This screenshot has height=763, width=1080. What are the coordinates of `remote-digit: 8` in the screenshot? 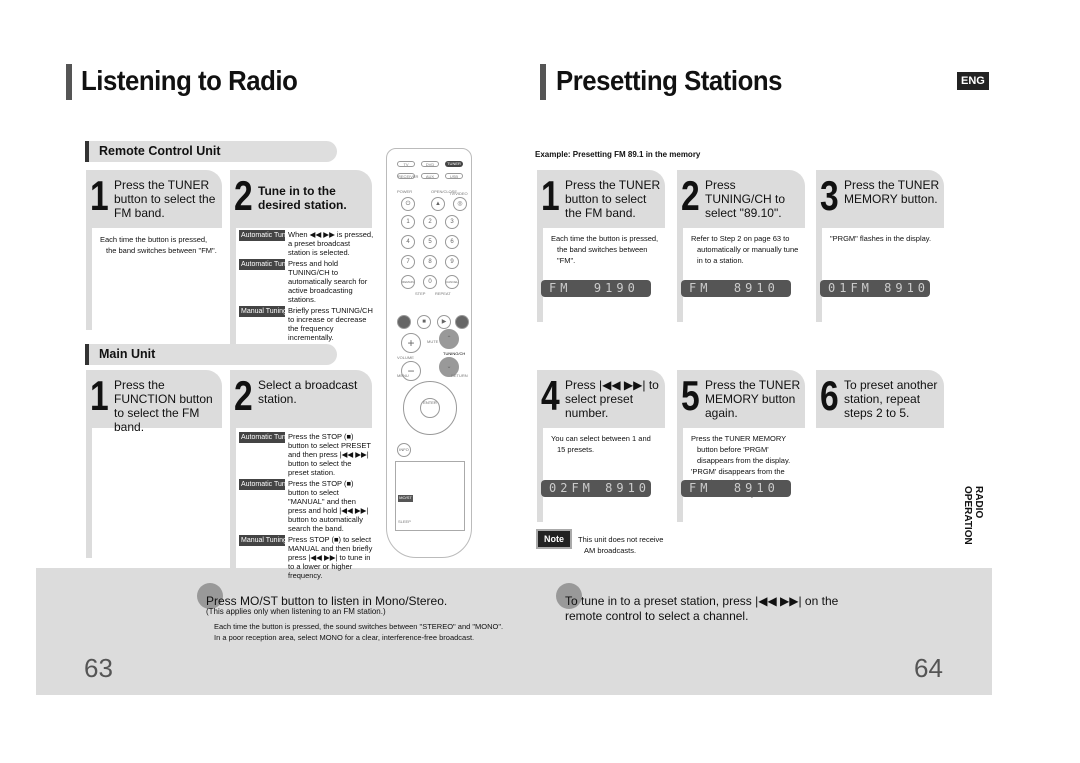 It's located at (430, 262).